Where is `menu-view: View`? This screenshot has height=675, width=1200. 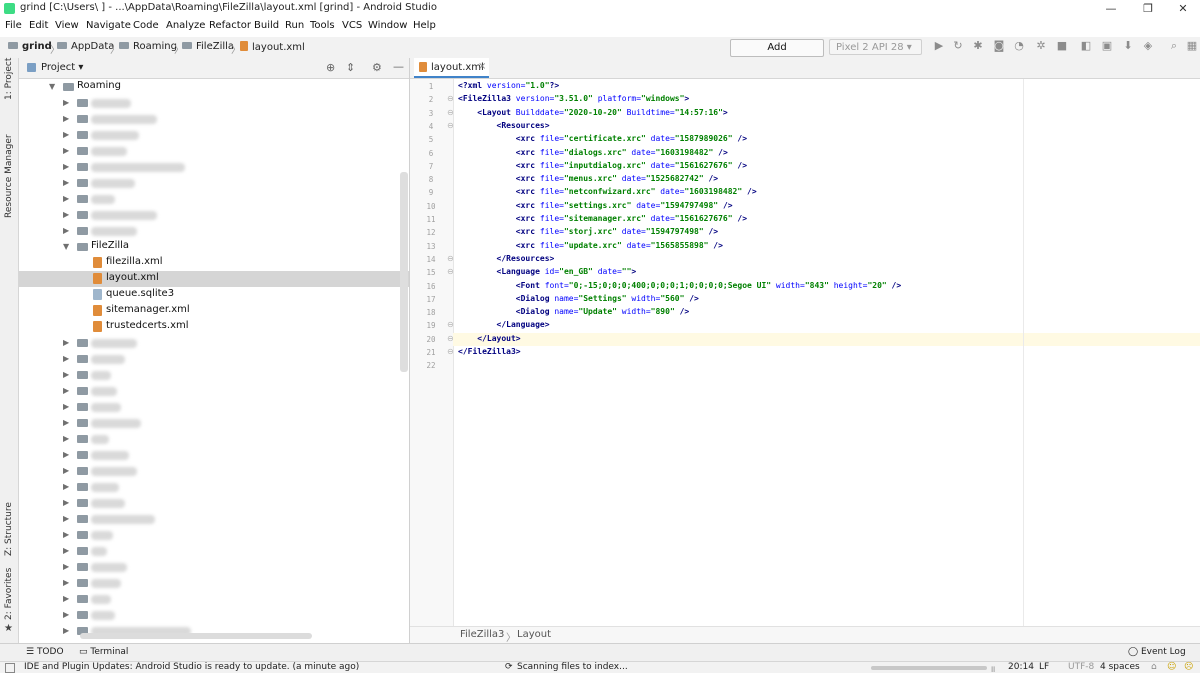 menu-view: View is located at coordinates (67, 25).